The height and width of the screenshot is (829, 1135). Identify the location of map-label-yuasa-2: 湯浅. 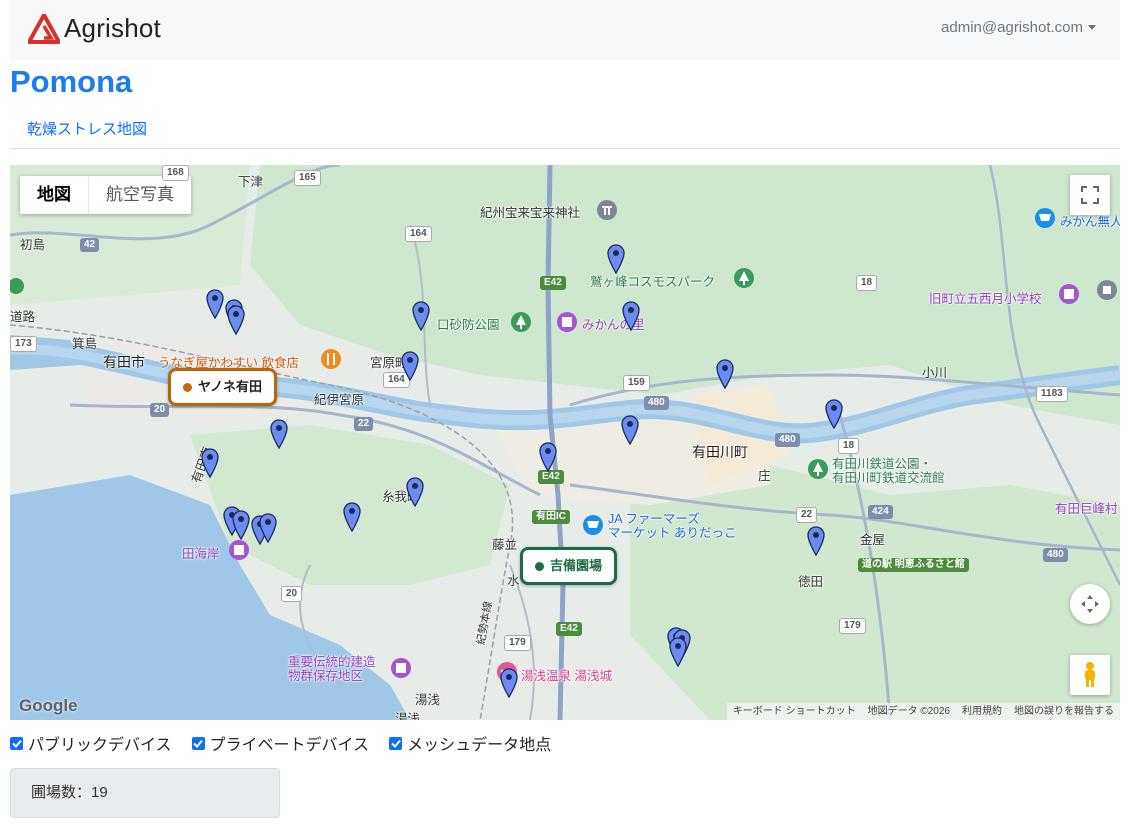
(408, 716).